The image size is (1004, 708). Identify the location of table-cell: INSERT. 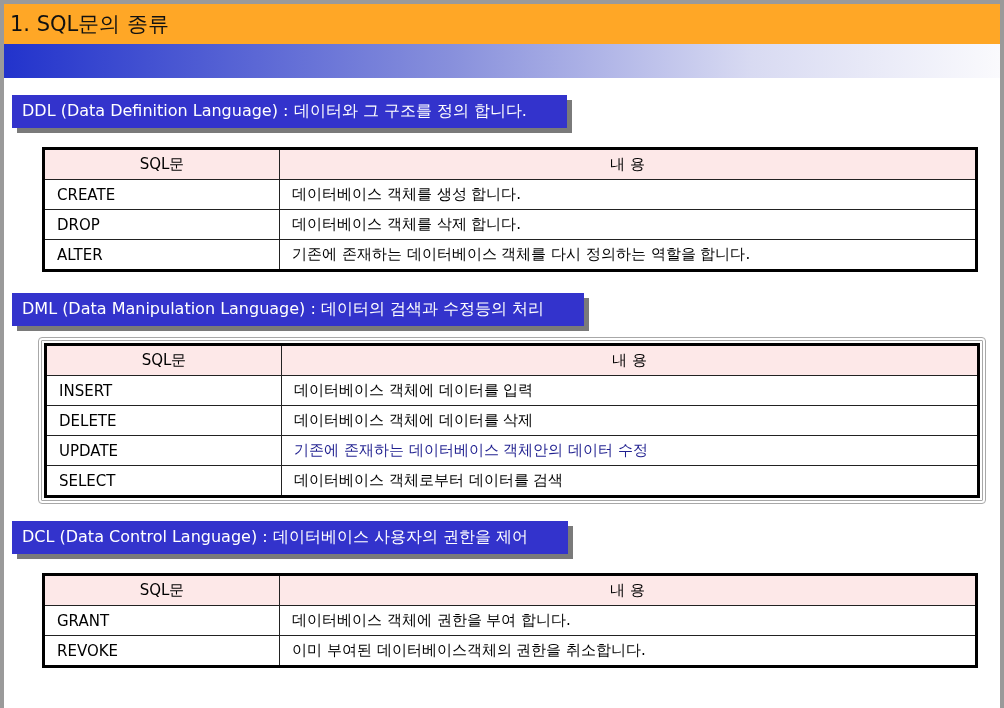
(163, 390).